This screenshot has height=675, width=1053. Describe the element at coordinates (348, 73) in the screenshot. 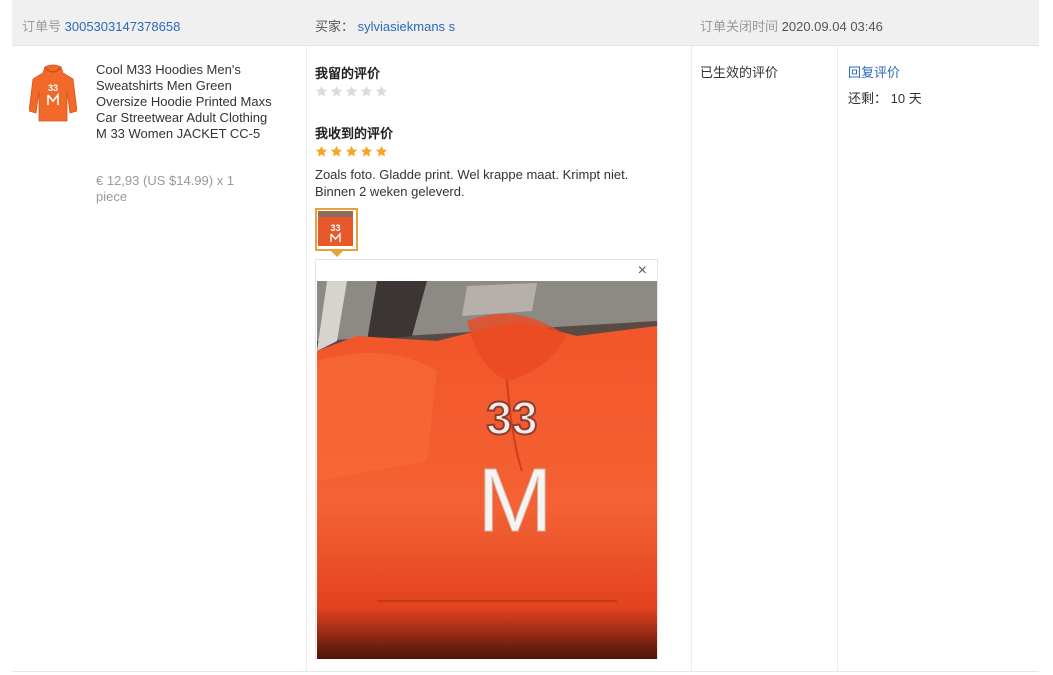

I see `my-review-title: 我留的评价` at that location.